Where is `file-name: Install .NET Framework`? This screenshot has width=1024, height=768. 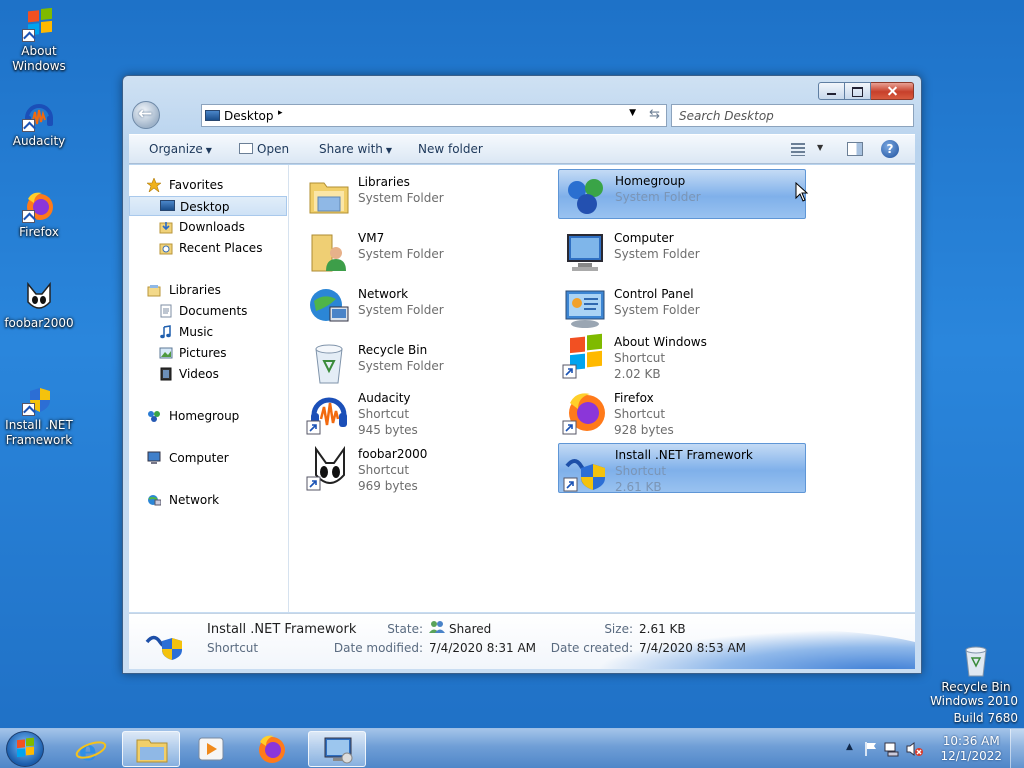
file-name: Install .NET Framework is located at coordinates (684, 455).